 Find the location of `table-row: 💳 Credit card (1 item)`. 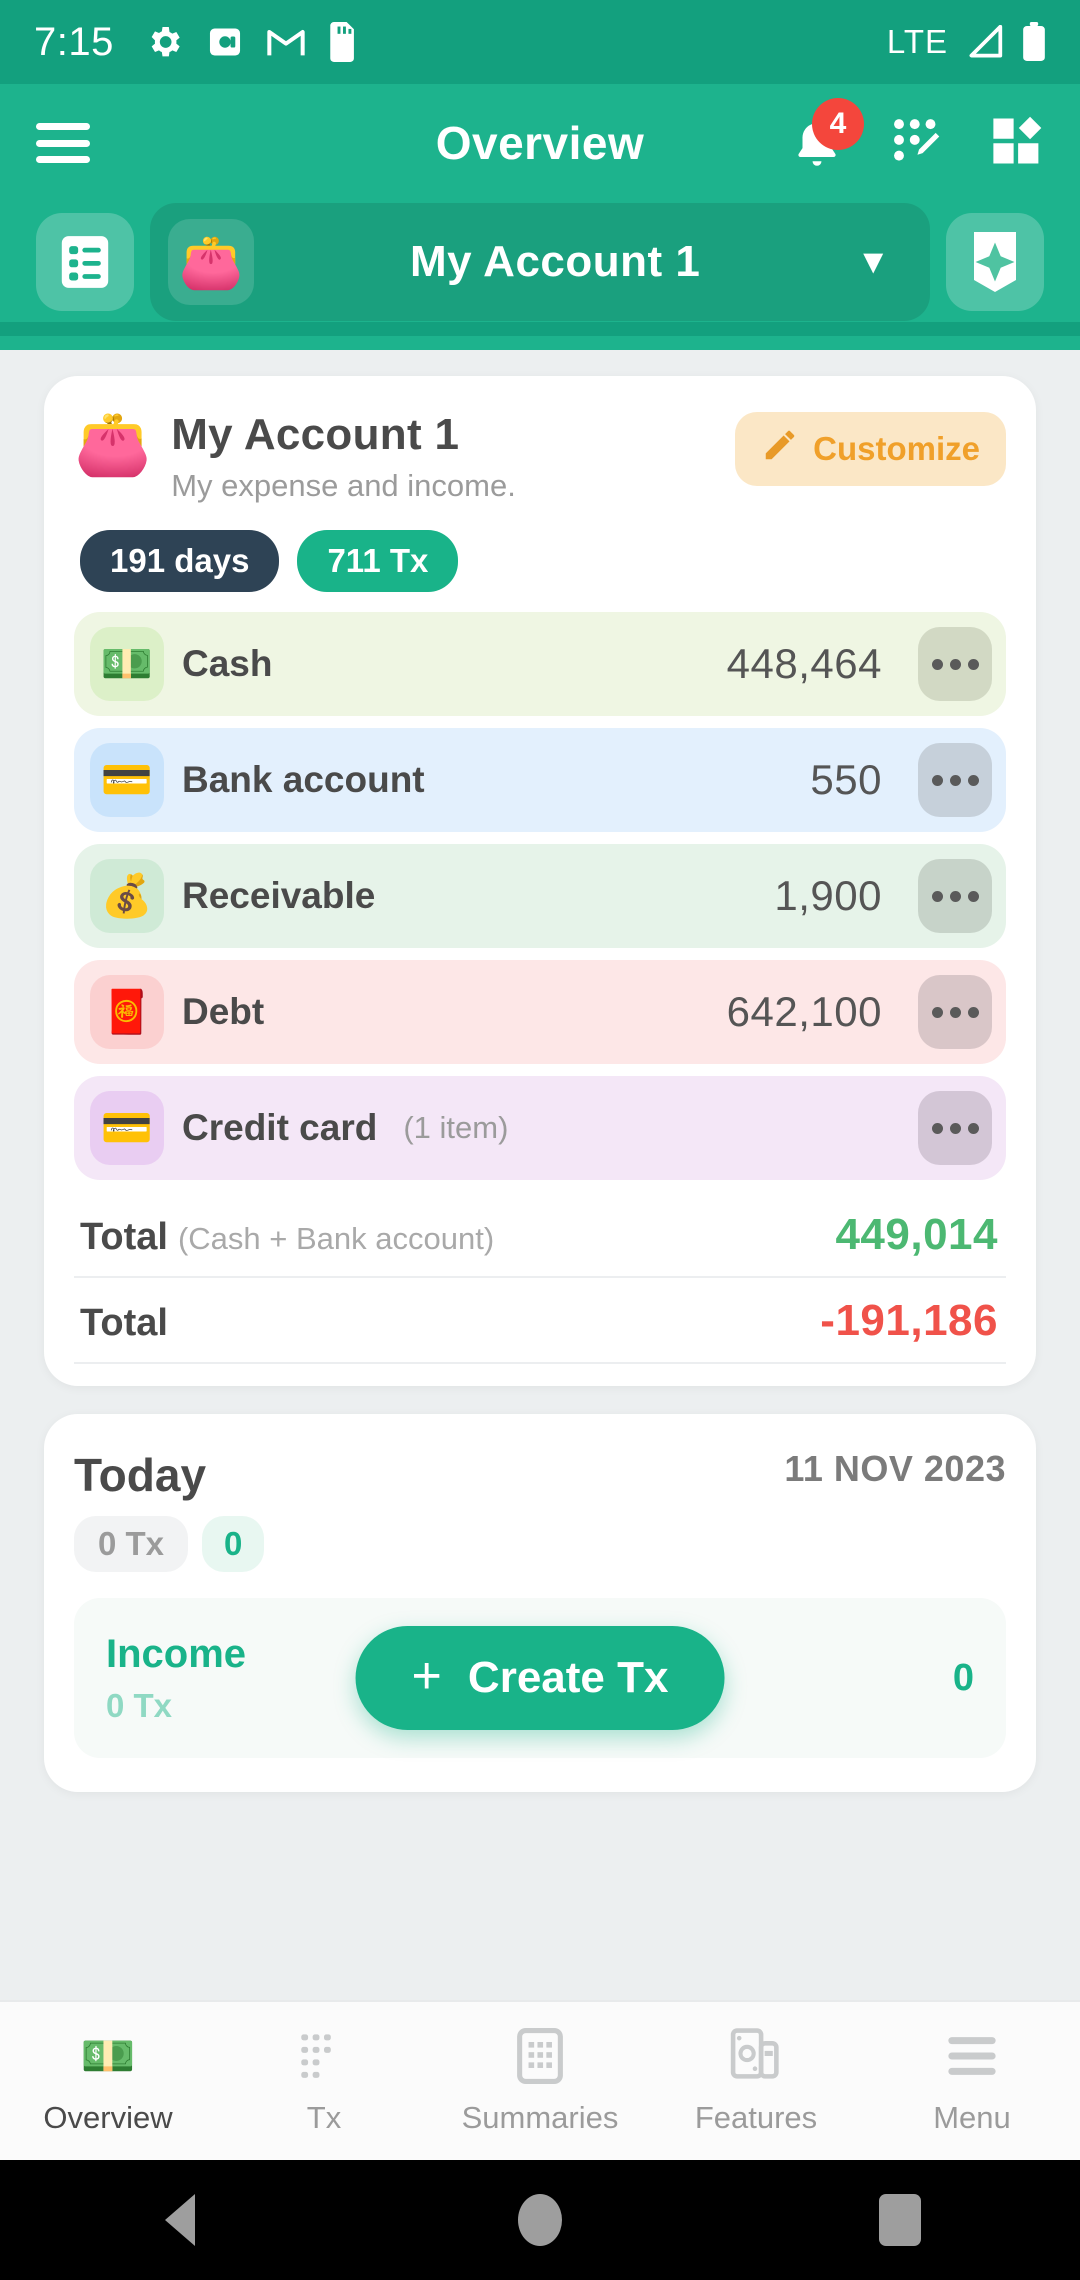

table-row: 💳 Credit card (1 item) is located at coordinates (540, 1128).